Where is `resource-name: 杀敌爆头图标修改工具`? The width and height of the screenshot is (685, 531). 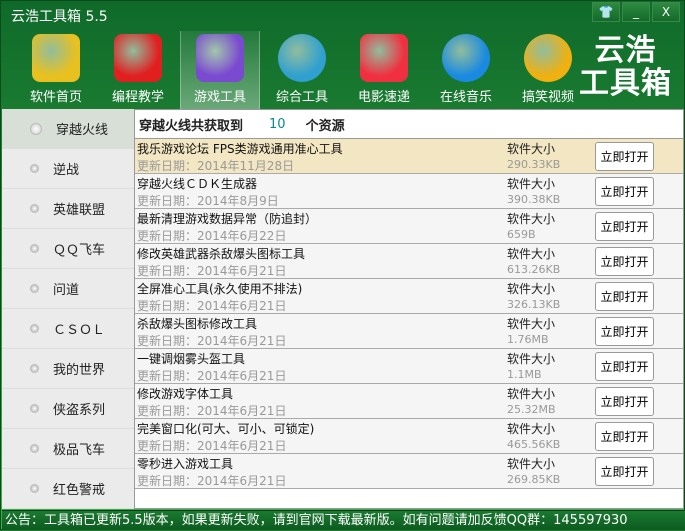 resource-name: 杀敌爆头图标修改工具 is located at coordinates (197, 324).